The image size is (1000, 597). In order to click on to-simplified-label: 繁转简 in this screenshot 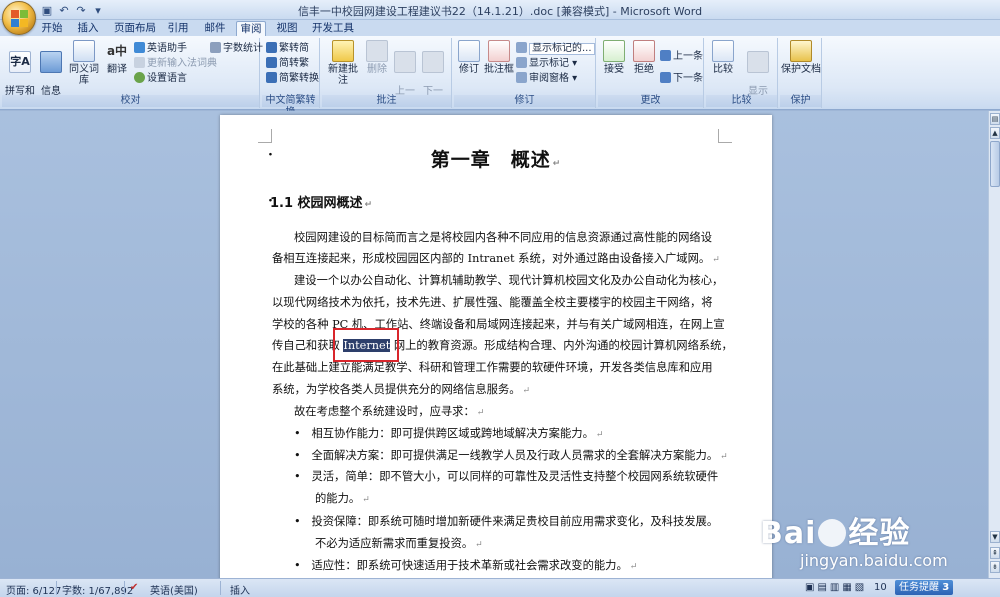, I will do `click(294, 48)`.